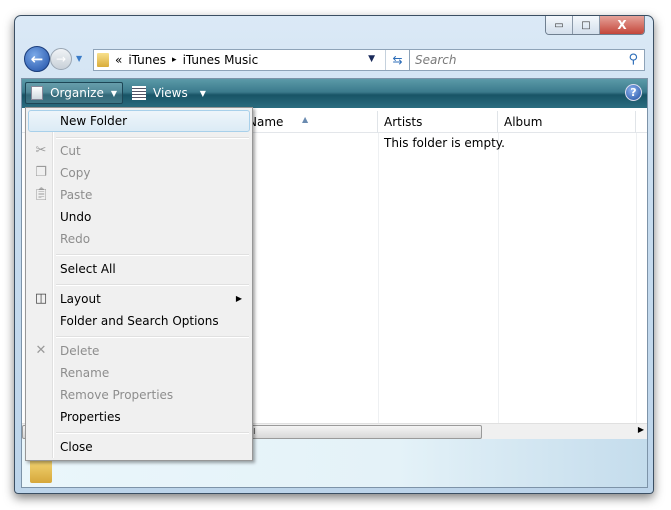 This screenshot has width=671, height=510. I want to click on forward-button: →, so click(61, 59).